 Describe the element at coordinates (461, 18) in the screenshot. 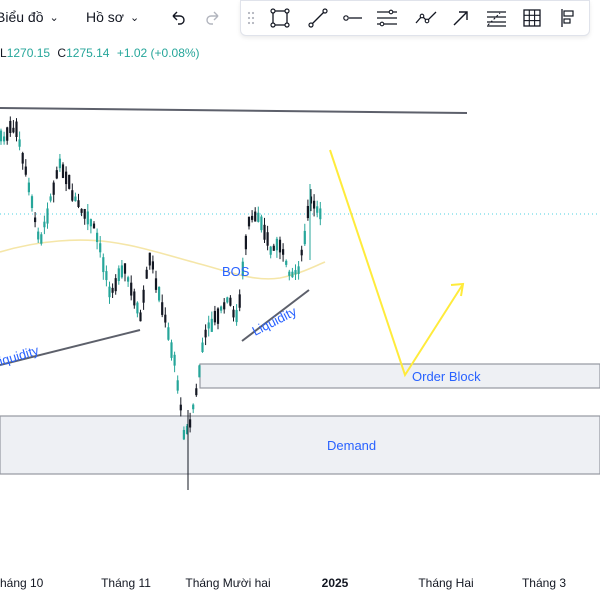

I see `arrow-tool-button` at that location.